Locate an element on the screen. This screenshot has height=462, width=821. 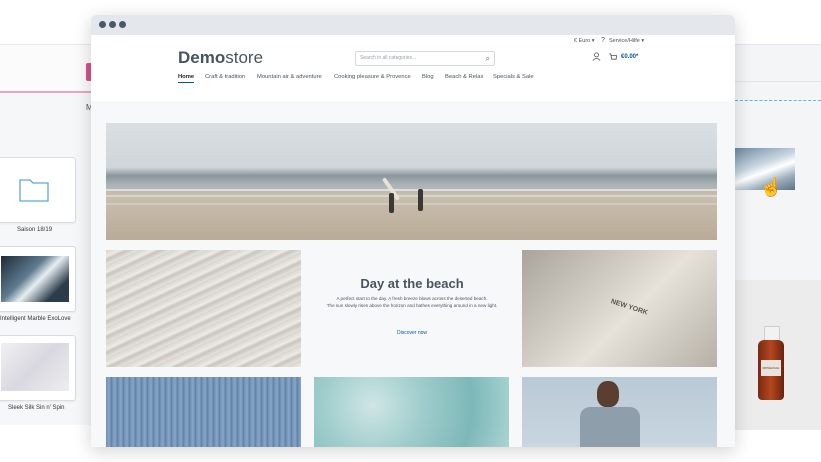
bag-print-text: NEW YORK is located at coordinates (629, 307).